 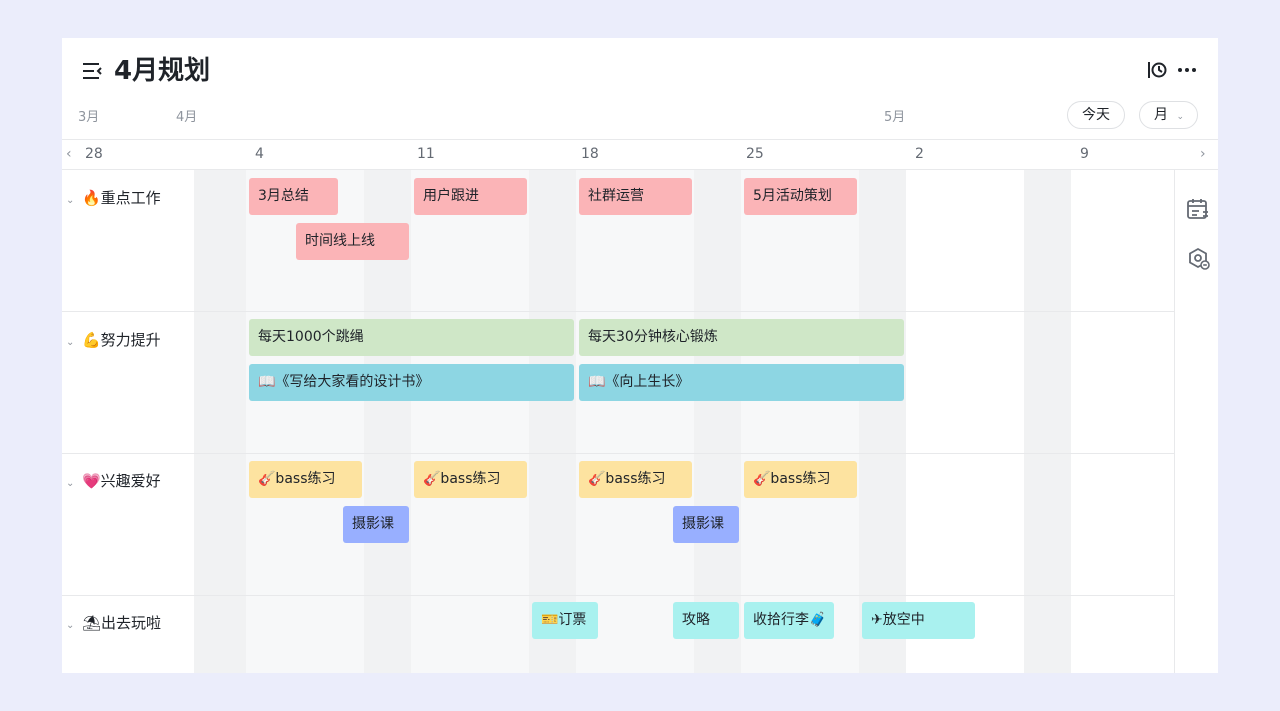 I want to click on more-icon, so click(x=1187, y=70).